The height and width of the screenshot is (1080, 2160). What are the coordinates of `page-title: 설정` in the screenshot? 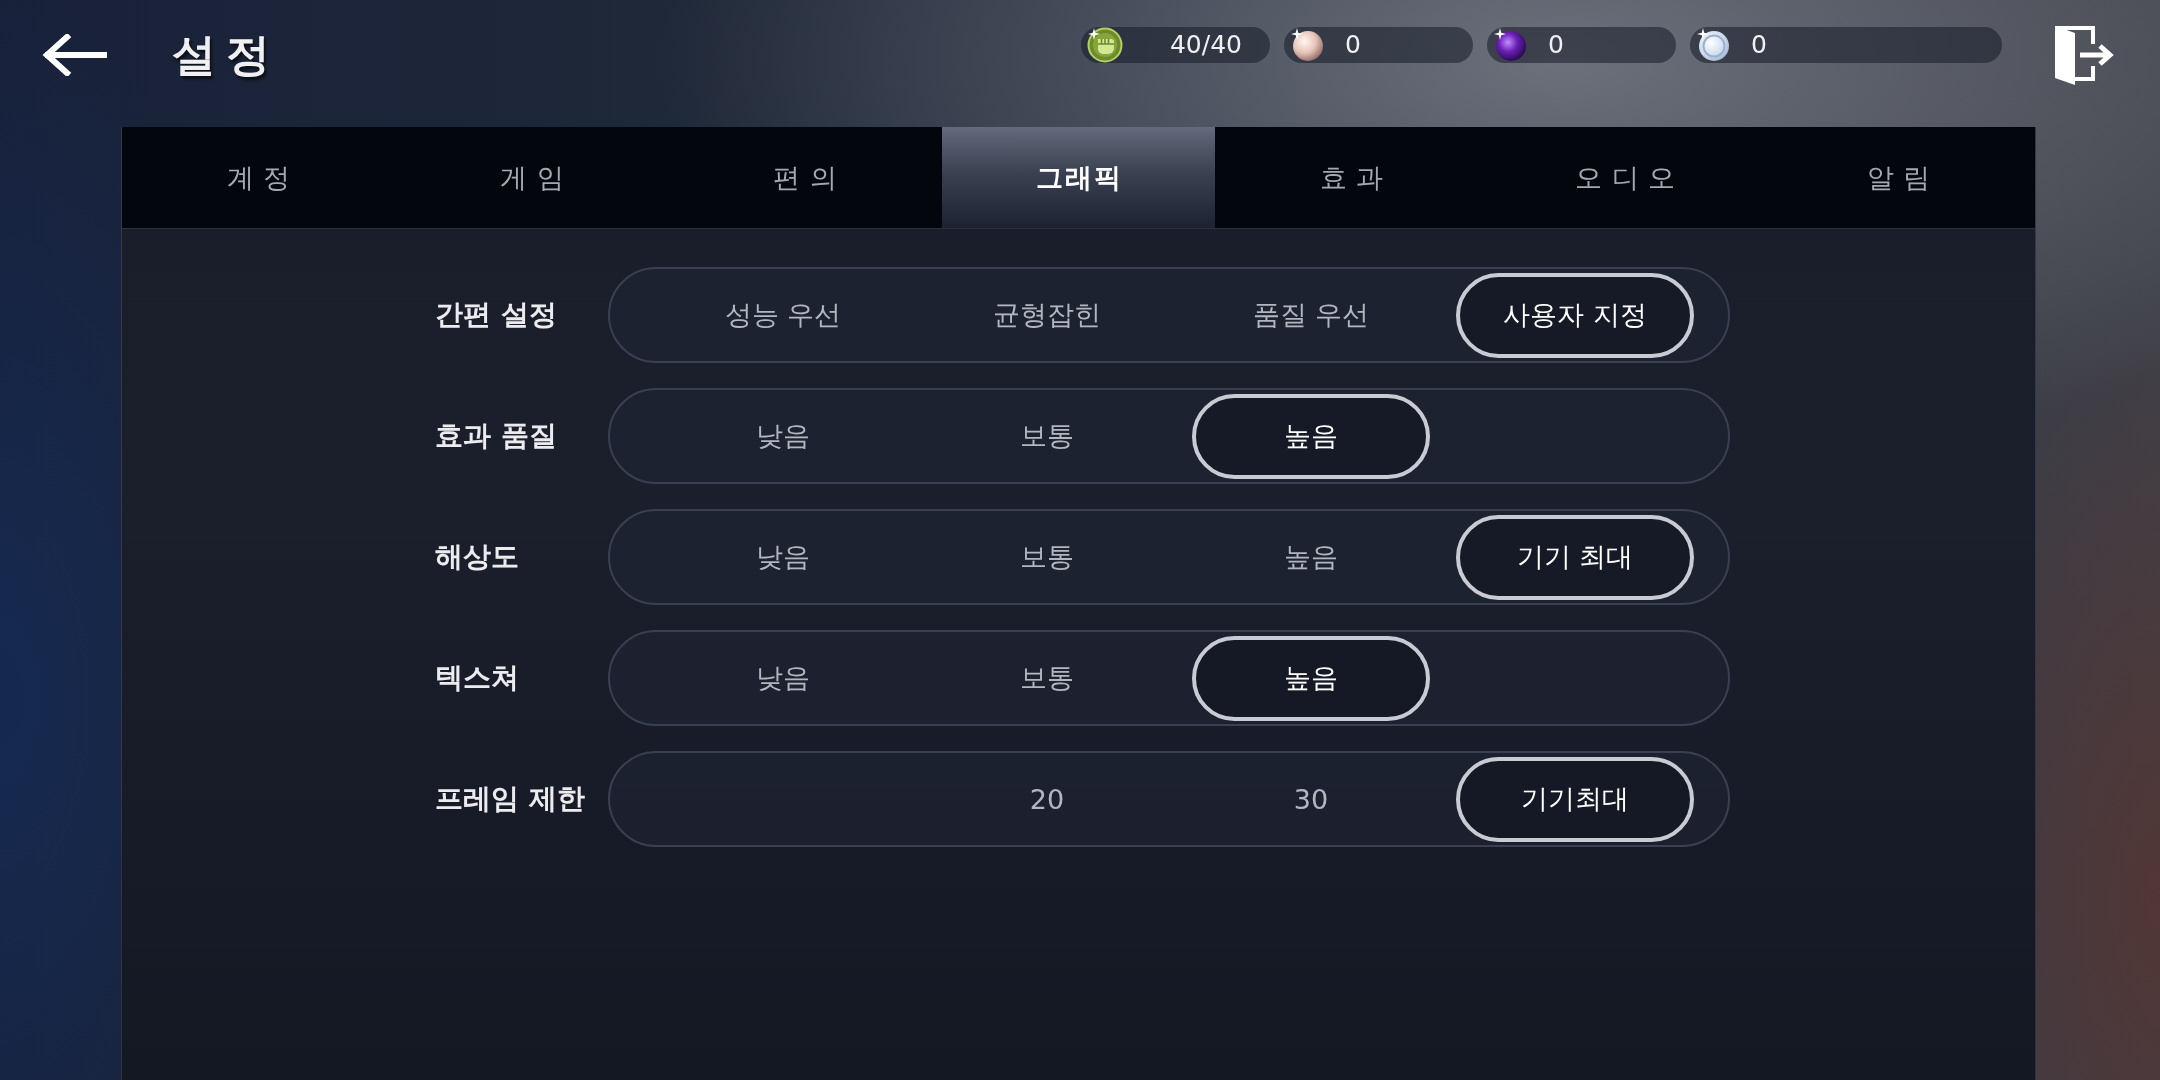 It's located at (226, 55).